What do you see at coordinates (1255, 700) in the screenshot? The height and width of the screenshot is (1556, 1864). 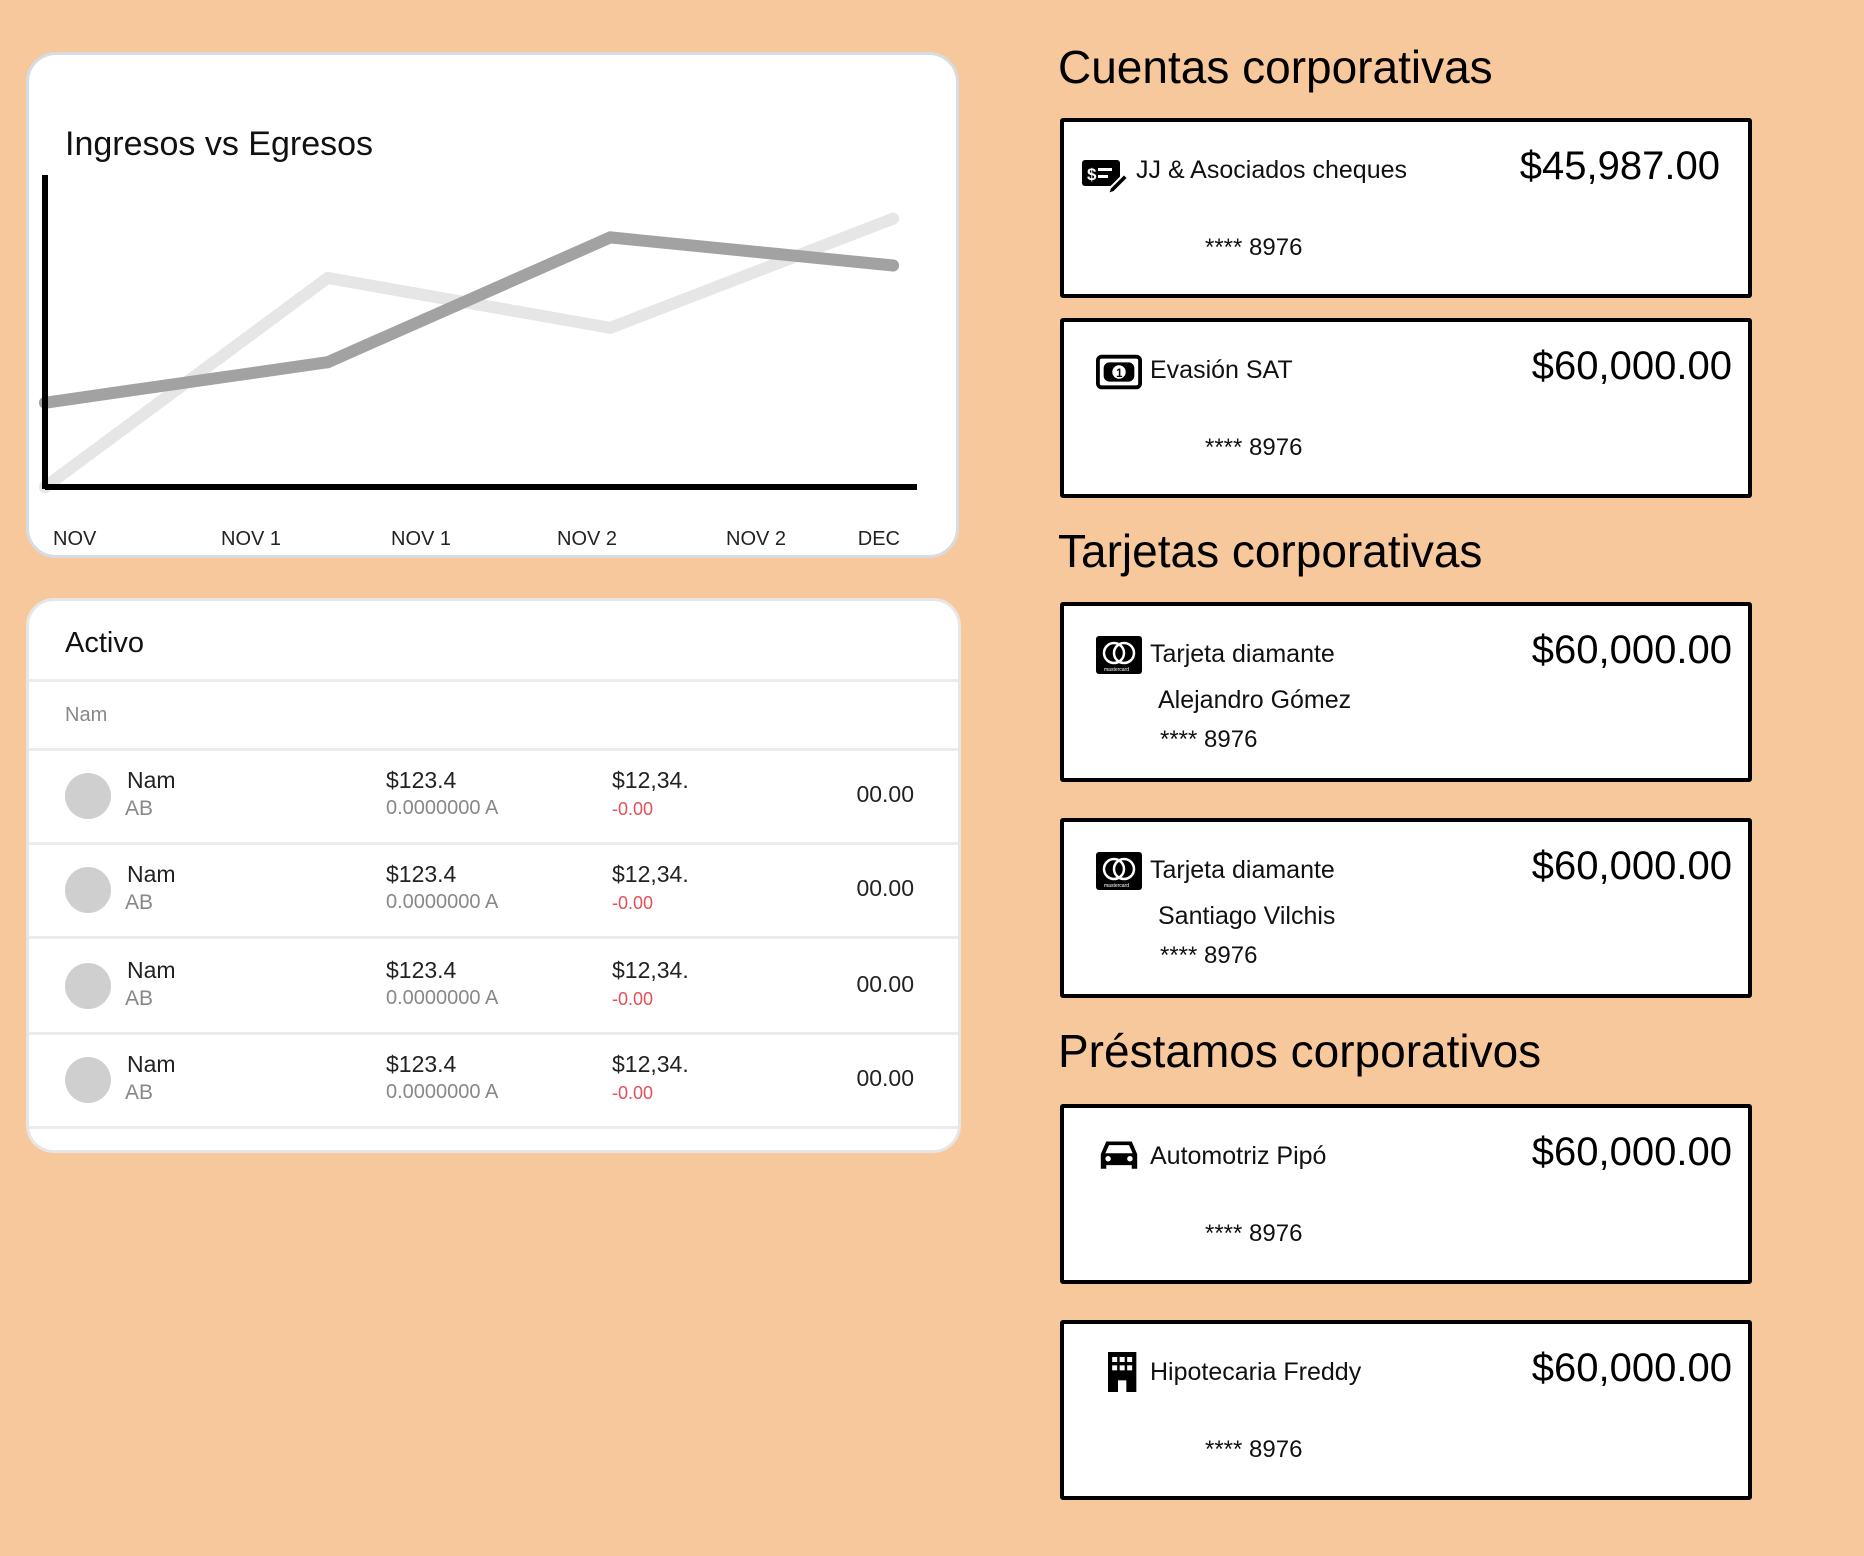 I see `card-holder: Alejandro Gómez` at bounding box center [1255, 700].